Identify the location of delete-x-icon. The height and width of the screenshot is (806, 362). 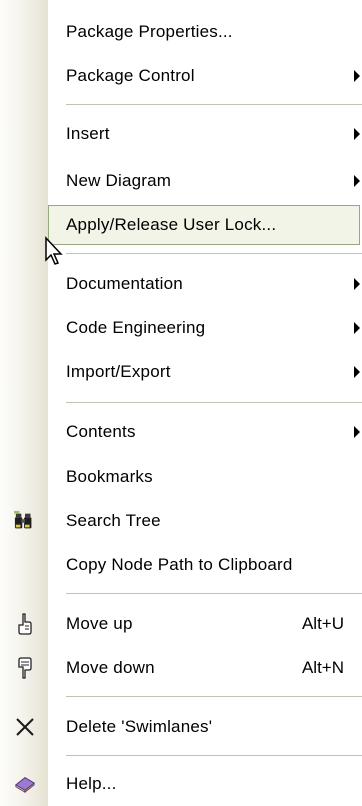
(25, 727).